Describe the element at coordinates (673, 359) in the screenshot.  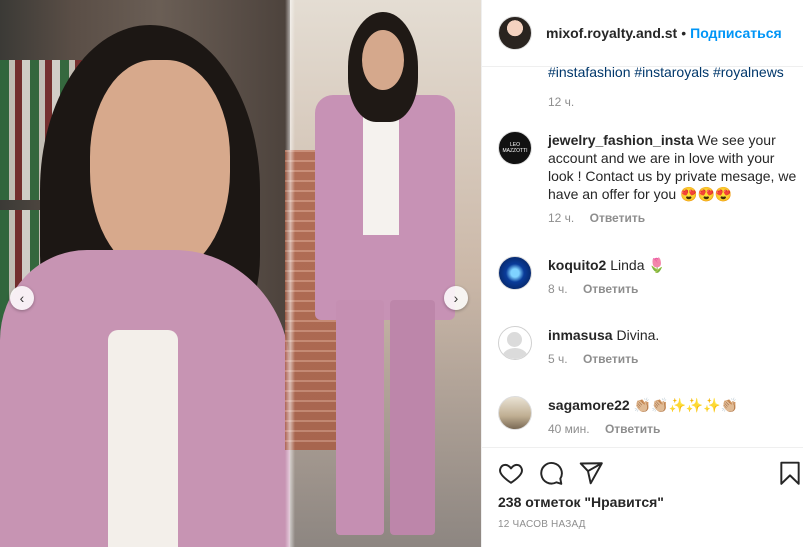
I see `comment-meta: 5 ч. Ответить` at that location.